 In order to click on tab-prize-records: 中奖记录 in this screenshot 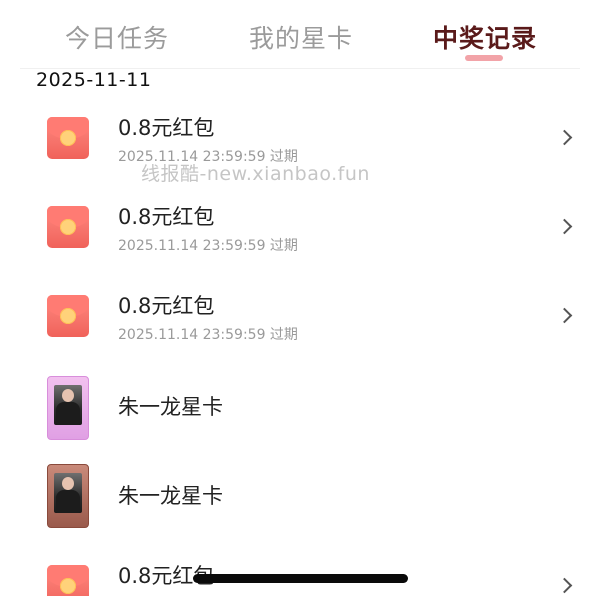, I will do `click(485, 37)`.